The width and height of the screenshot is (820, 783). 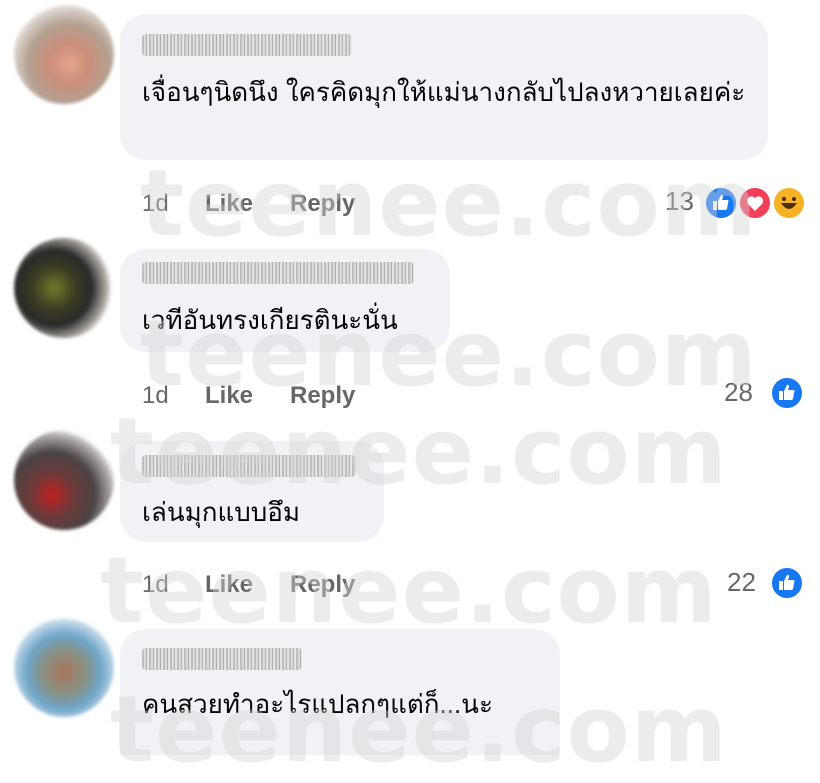 What do you see at coordinates (679, 201) in the screenshot?
I see `reaction-count: 13` at bounding box center [679, 201].